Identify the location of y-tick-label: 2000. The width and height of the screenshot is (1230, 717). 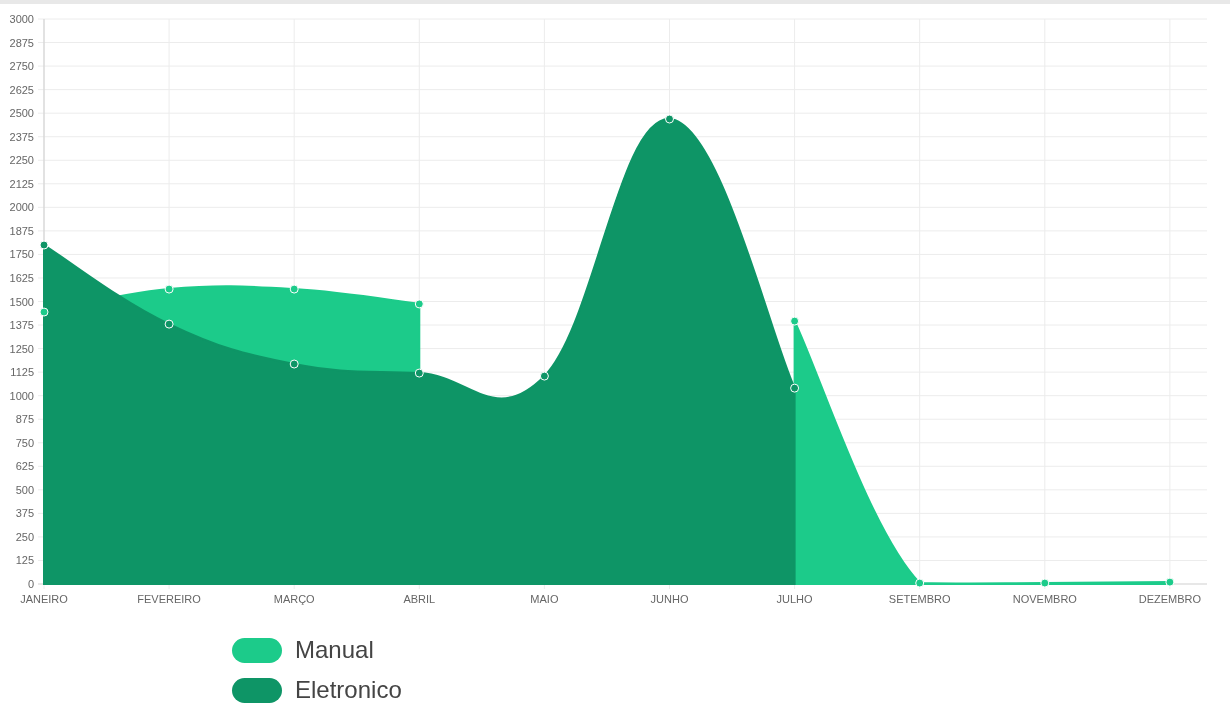
(21, 207).